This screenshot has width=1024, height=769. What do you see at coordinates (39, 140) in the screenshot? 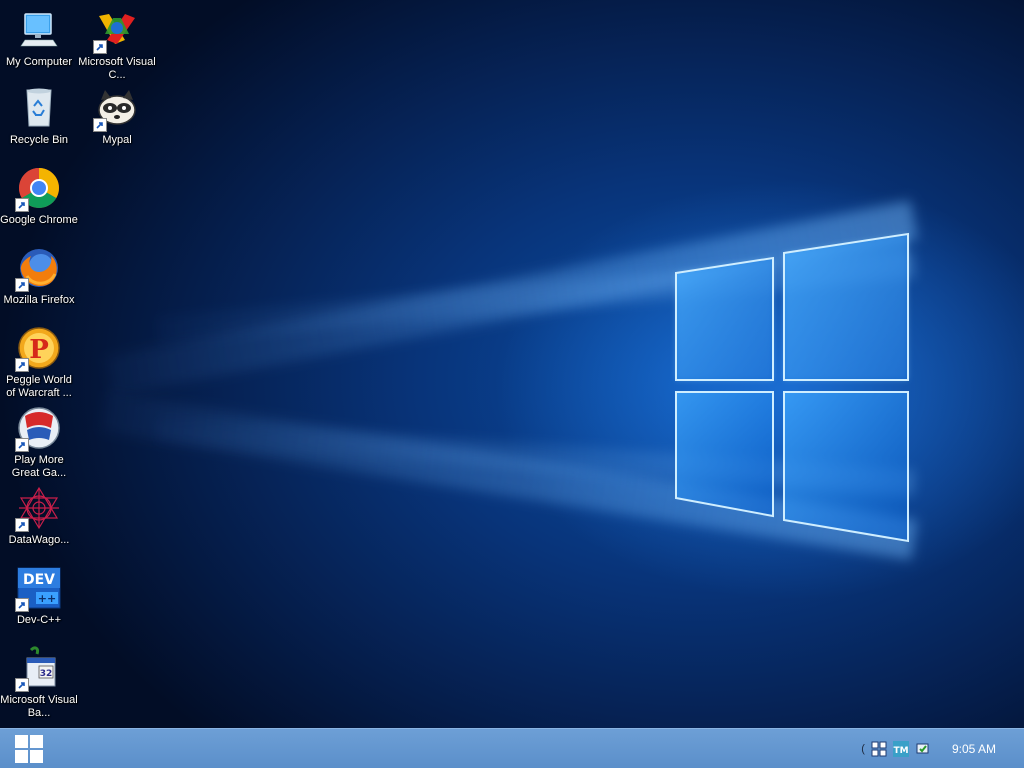
I see `icon-label: Recycle Bin` at bounding box center [39, 140].